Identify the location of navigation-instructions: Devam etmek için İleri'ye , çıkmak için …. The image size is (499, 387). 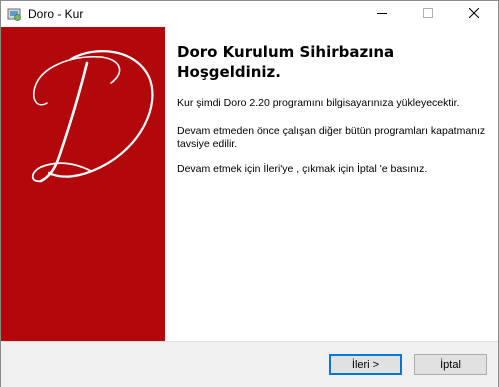
(302, 169).